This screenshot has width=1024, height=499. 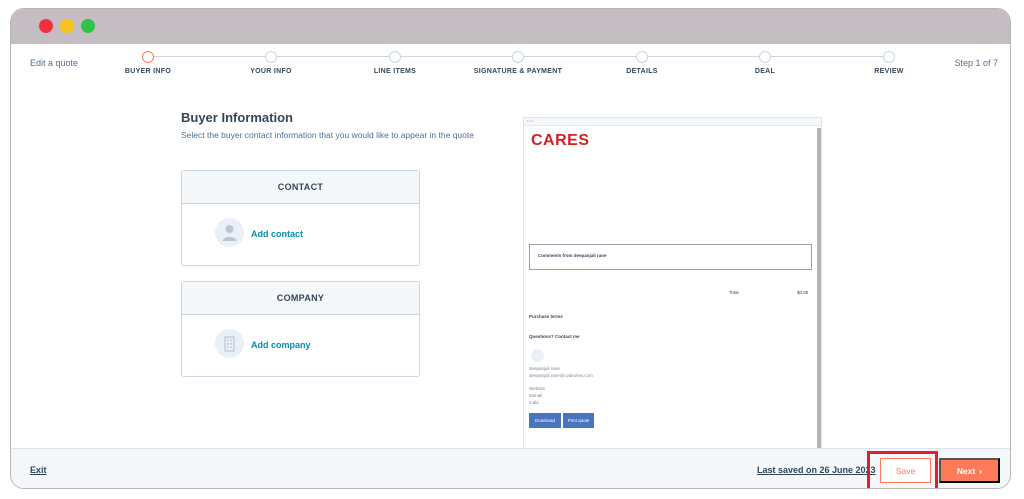 What do you see at coordinates (67, 26) in the screenshot?
I see `minimize-window-button` at bounding box center [67, 26].